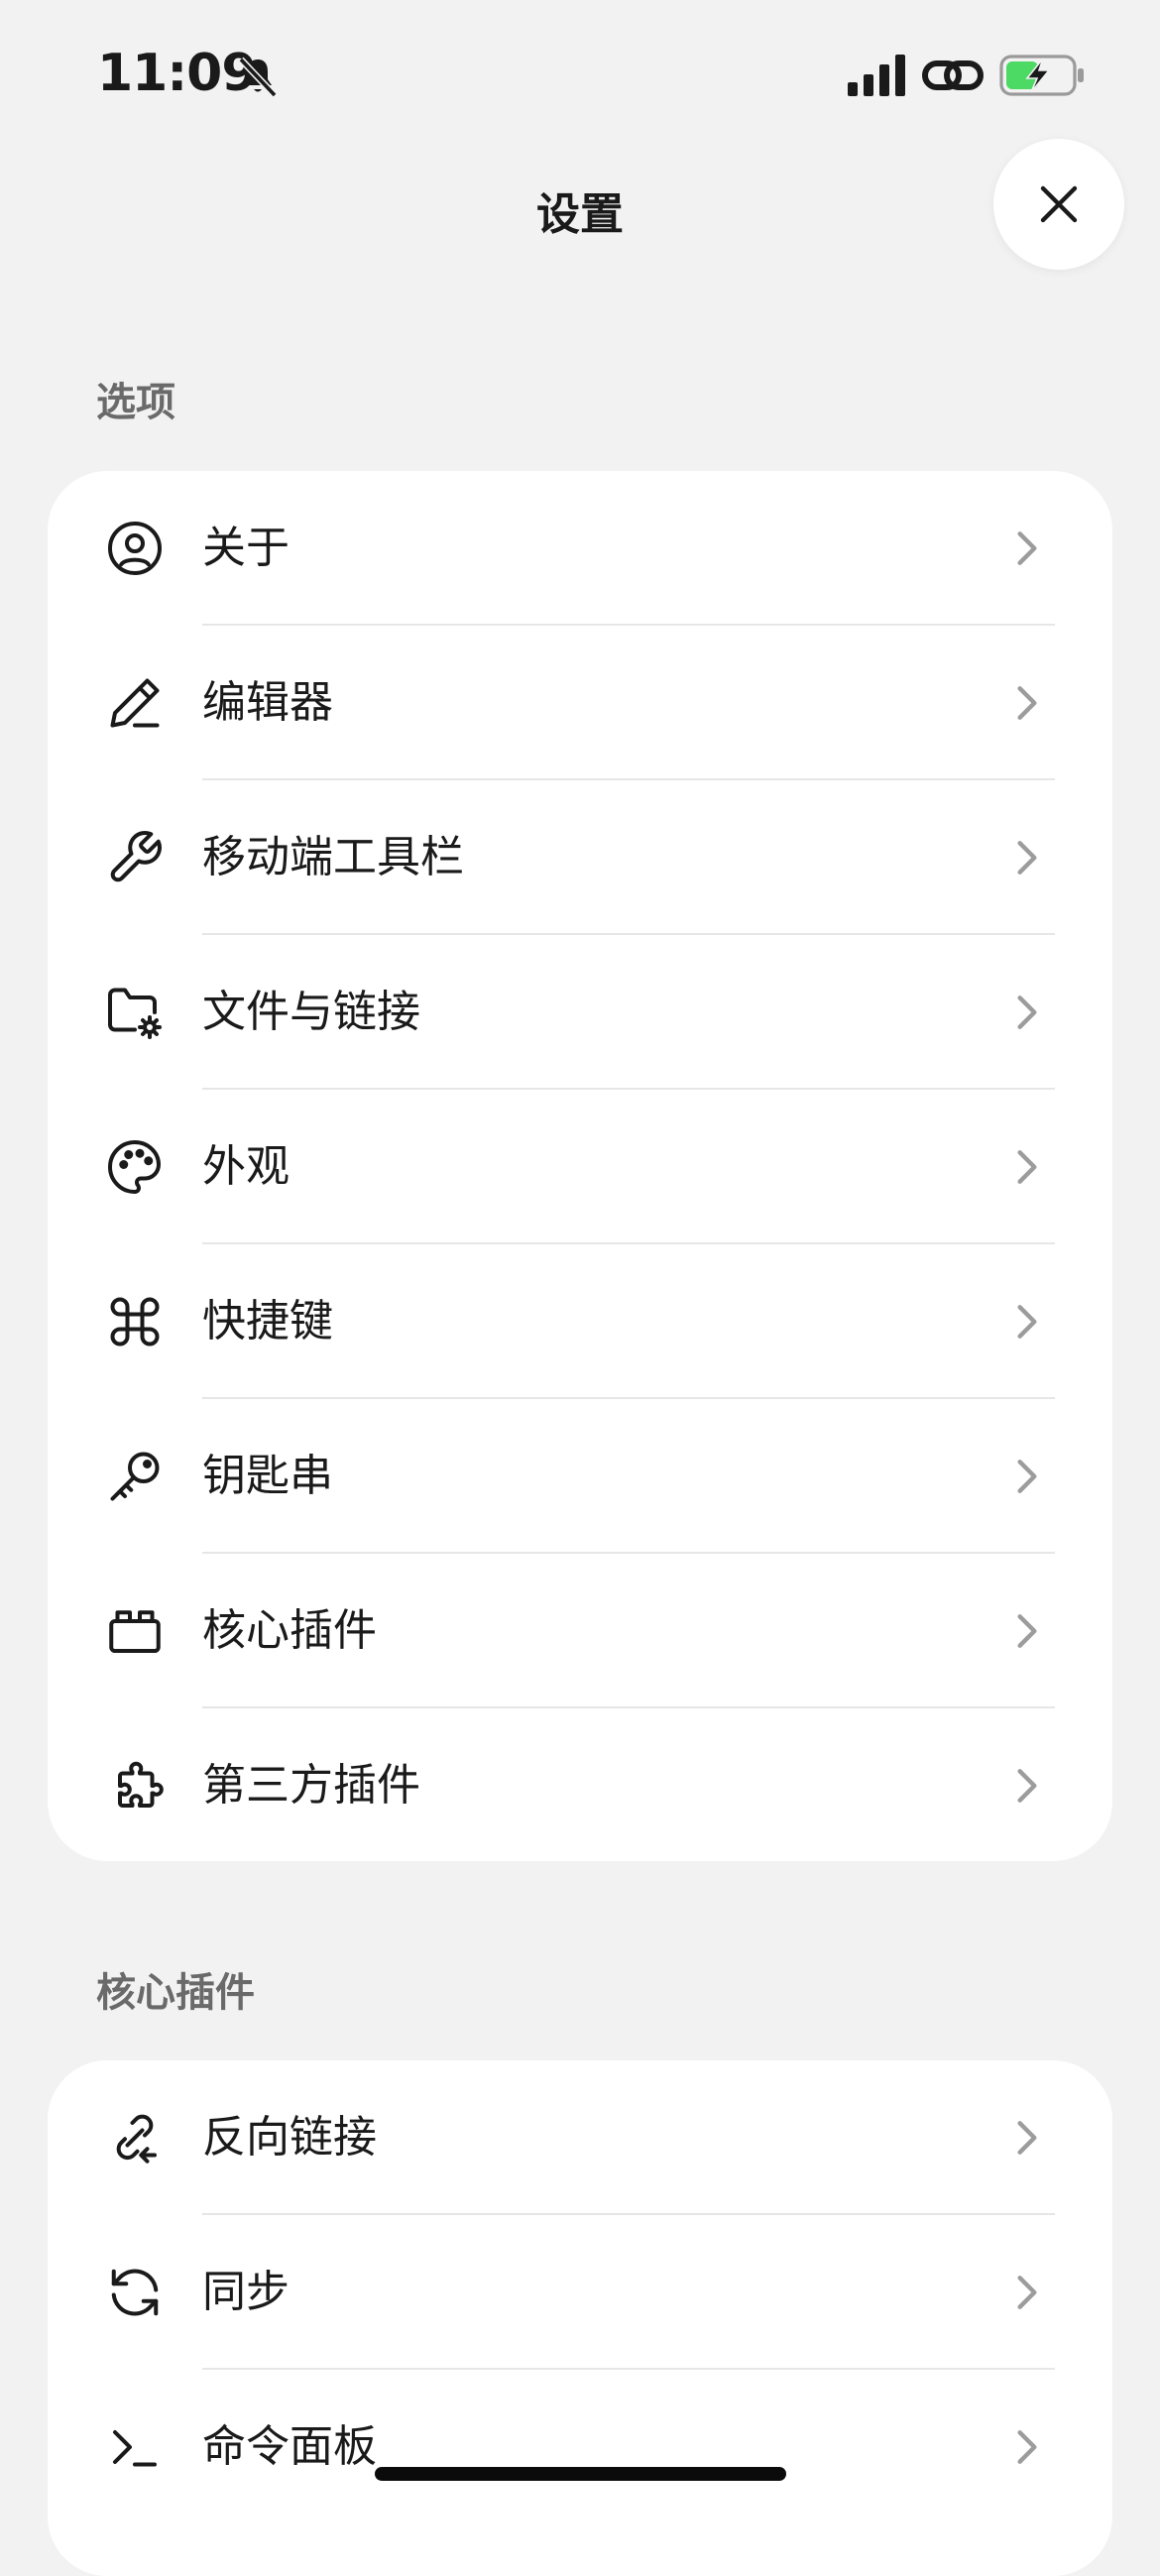 This screenshot has width=1160, height=2576. What do you see at coordinates (177, 74) in the screenshot?
I see `status-time: 11:09` at bounding box center [177, 74].